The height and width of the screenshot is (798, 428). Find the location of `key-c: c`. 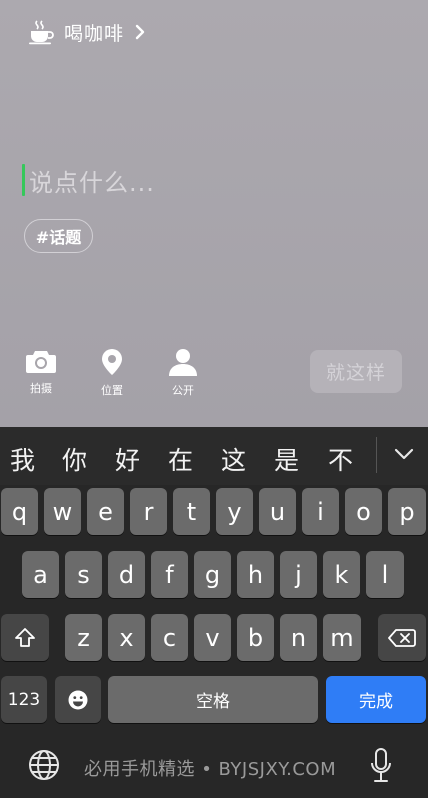

key-c: c is located at coordinates (169, 637).